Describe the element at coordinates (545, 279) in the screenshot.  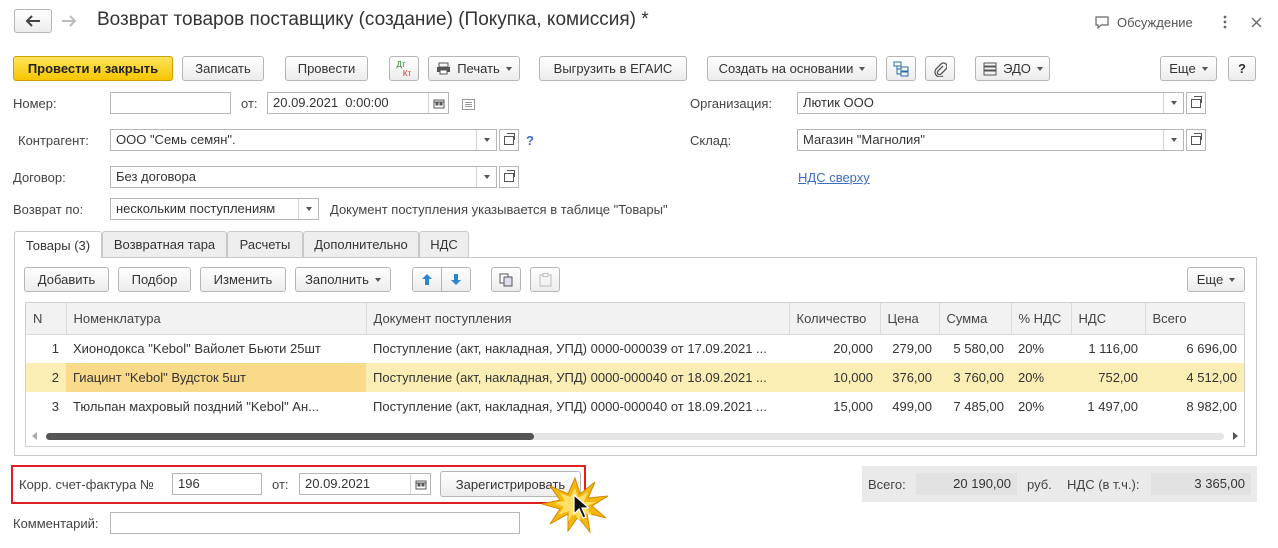
I see `paste-rows-button` at that location.